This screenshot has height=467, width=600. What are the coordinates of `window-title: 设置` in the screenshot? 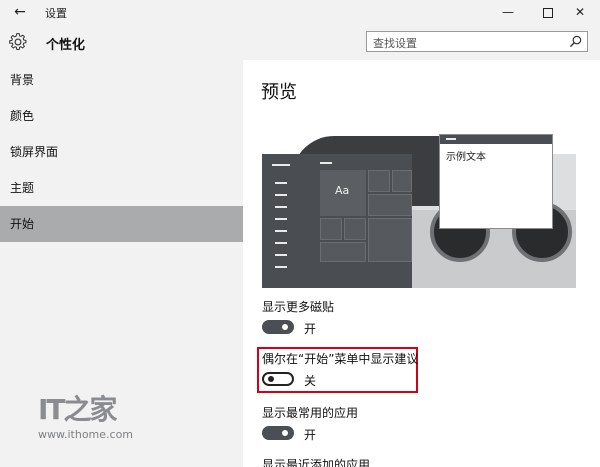 It's located at (56, 13).